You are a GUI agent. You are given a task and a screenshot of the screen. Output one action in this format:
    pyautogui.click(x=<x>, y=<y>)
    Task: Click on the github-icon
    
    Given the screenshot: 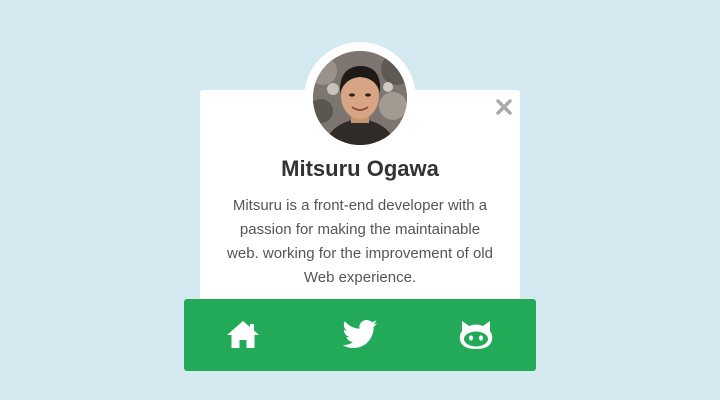 What is the action you would take?
    pyautogui.click(x=476, y=335)
    